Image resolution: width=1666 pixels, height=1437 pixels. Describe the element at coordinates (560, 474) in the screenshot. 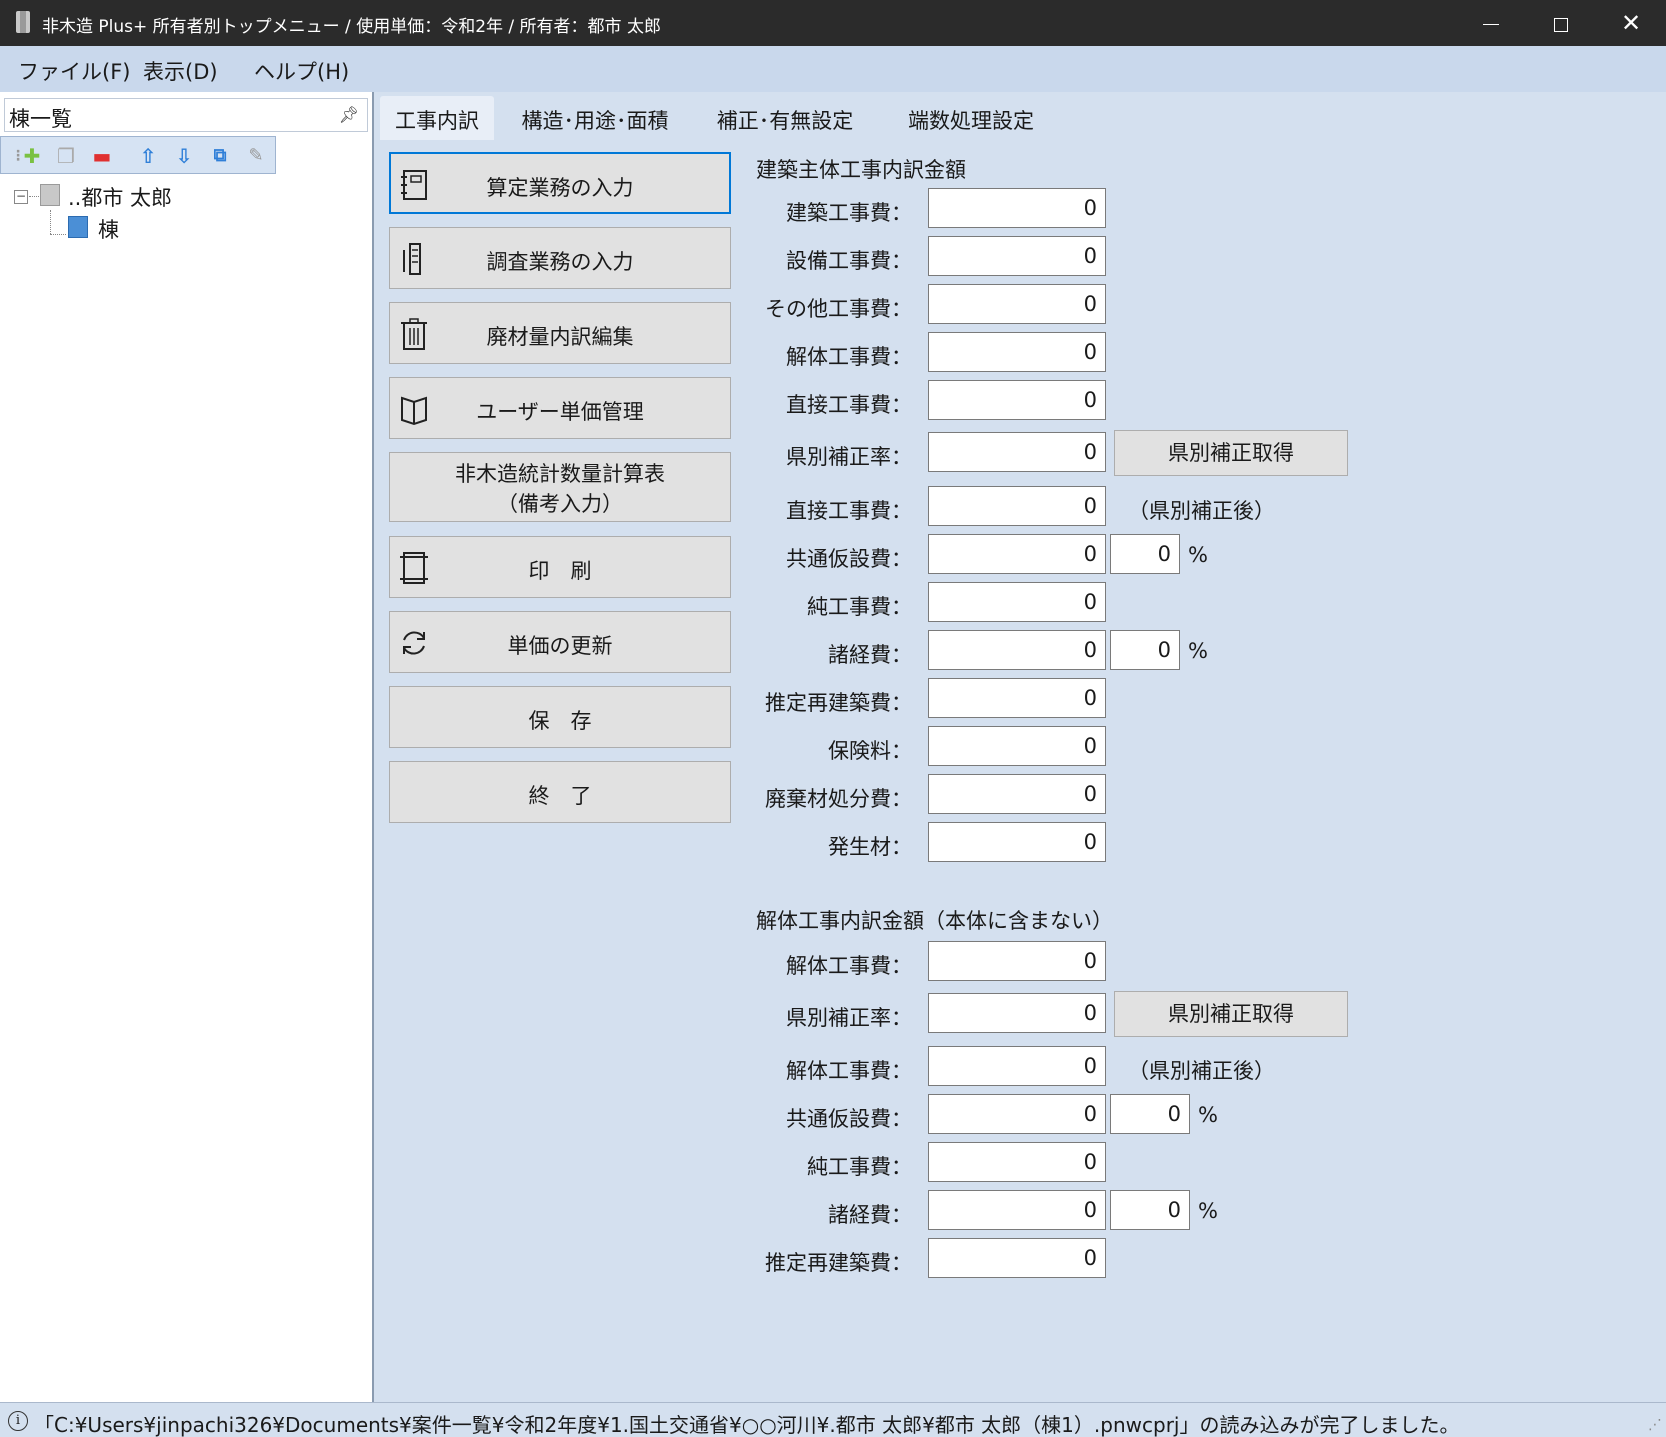

I see `stats-table-label-line1: 非木造統計数量計算表` at that location.